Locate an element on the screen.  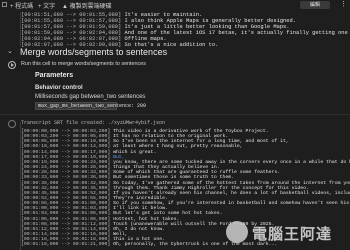
add-code-button: + 程式碼 is located at coordinates (21, 5).